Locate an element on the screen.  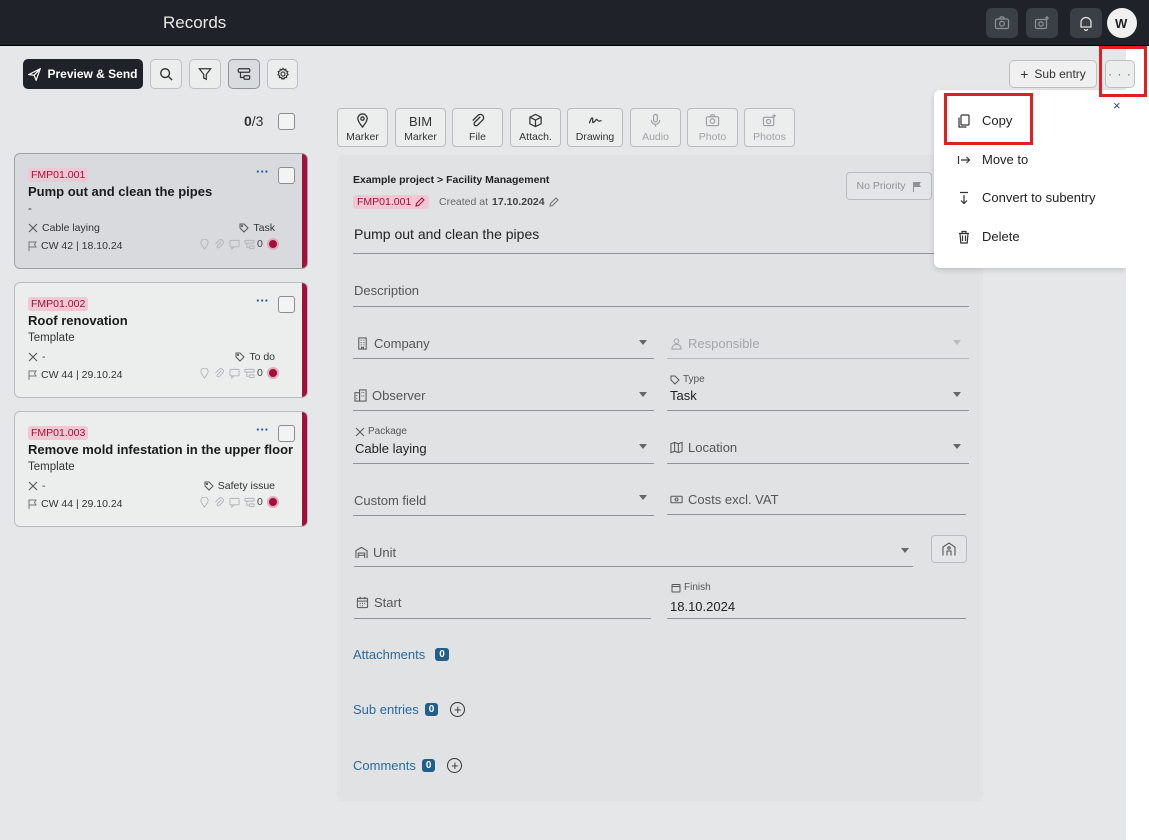
comments-section: Comments 0 + is located at coordinates (408, 765).